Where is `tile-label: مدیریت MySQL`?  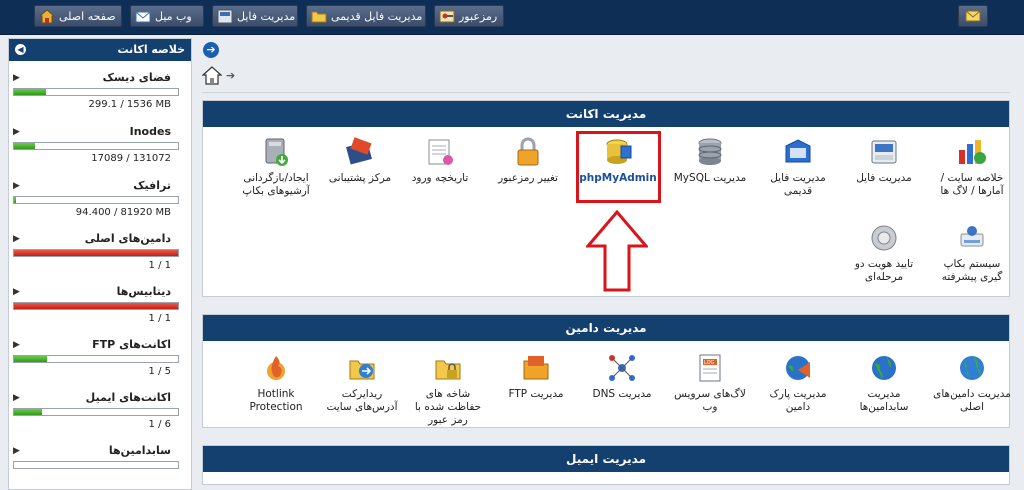
tile-label: مدیریت MySQL is located at coordinates (710, 178).